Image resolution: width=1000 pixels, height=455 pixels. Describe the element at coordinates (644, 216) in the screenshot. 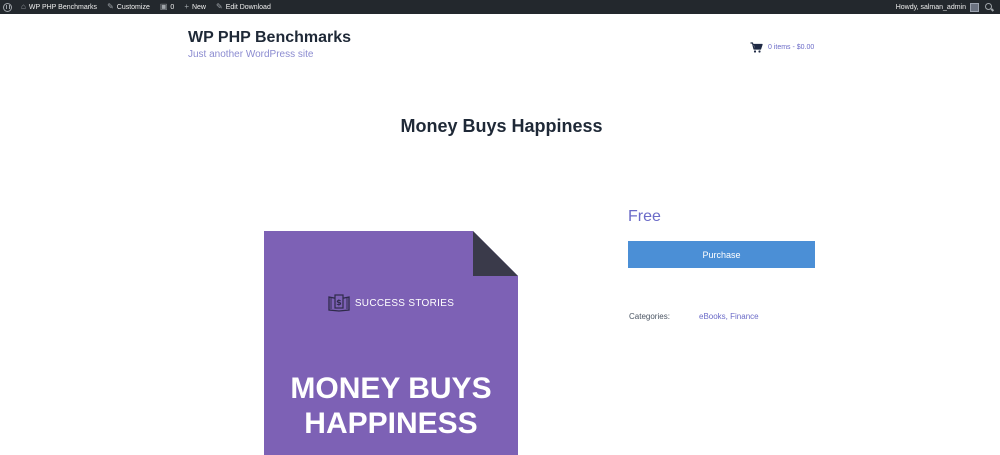

I see `product-price: Free` at that location.